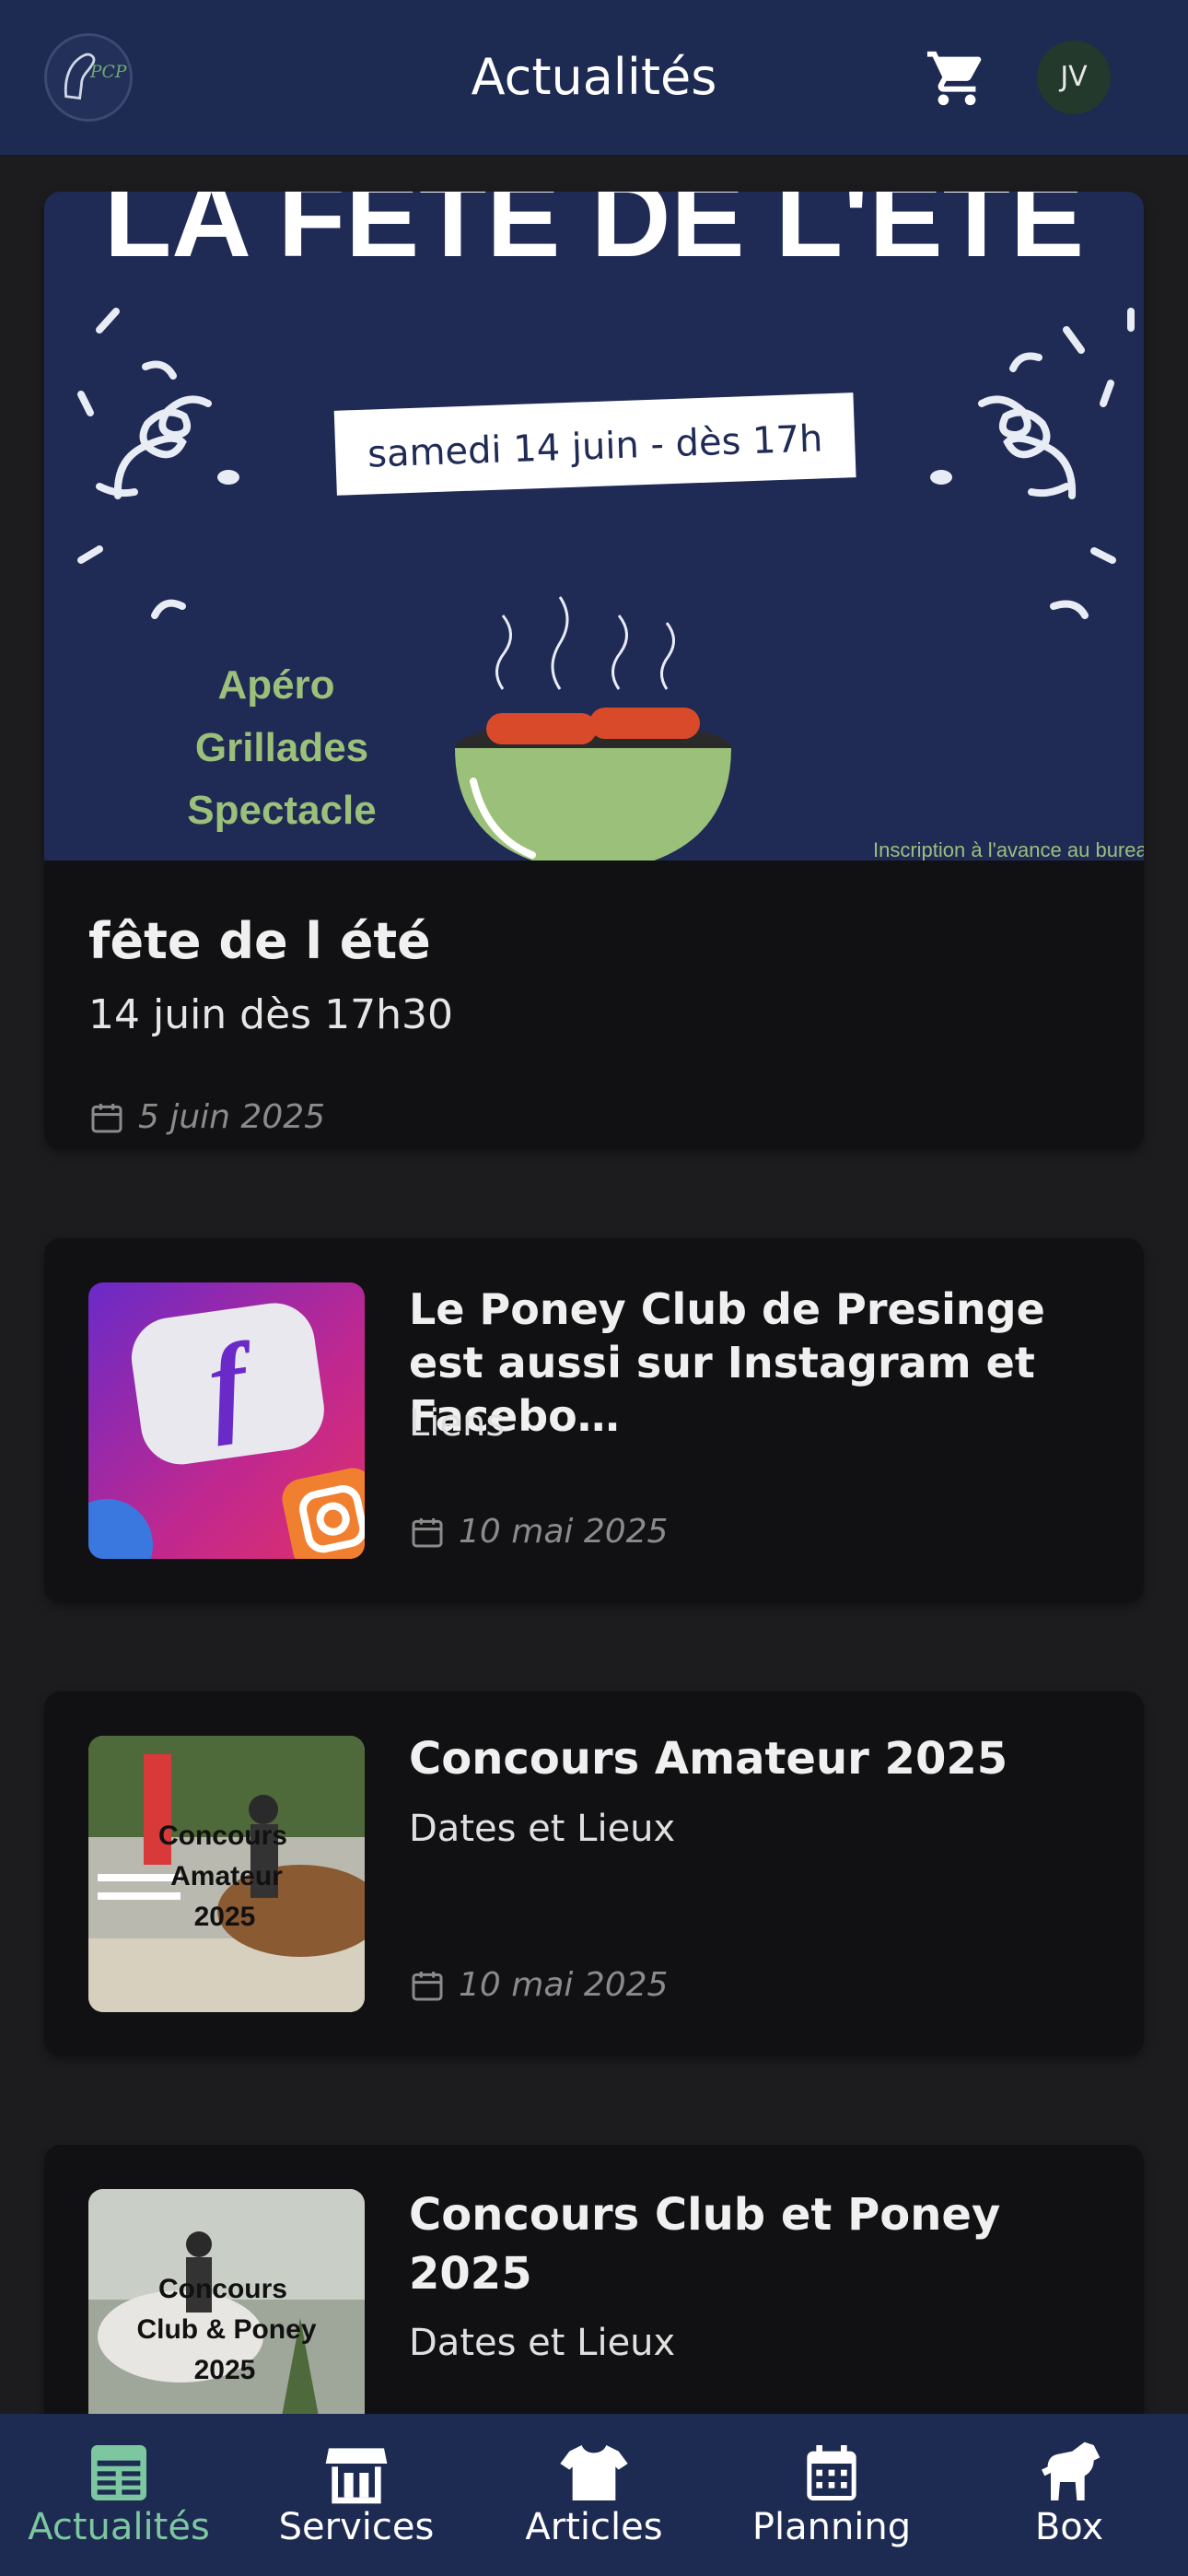 The image size is (1188, 2576). I want to click on shirt-icon, so click(594, 2472).